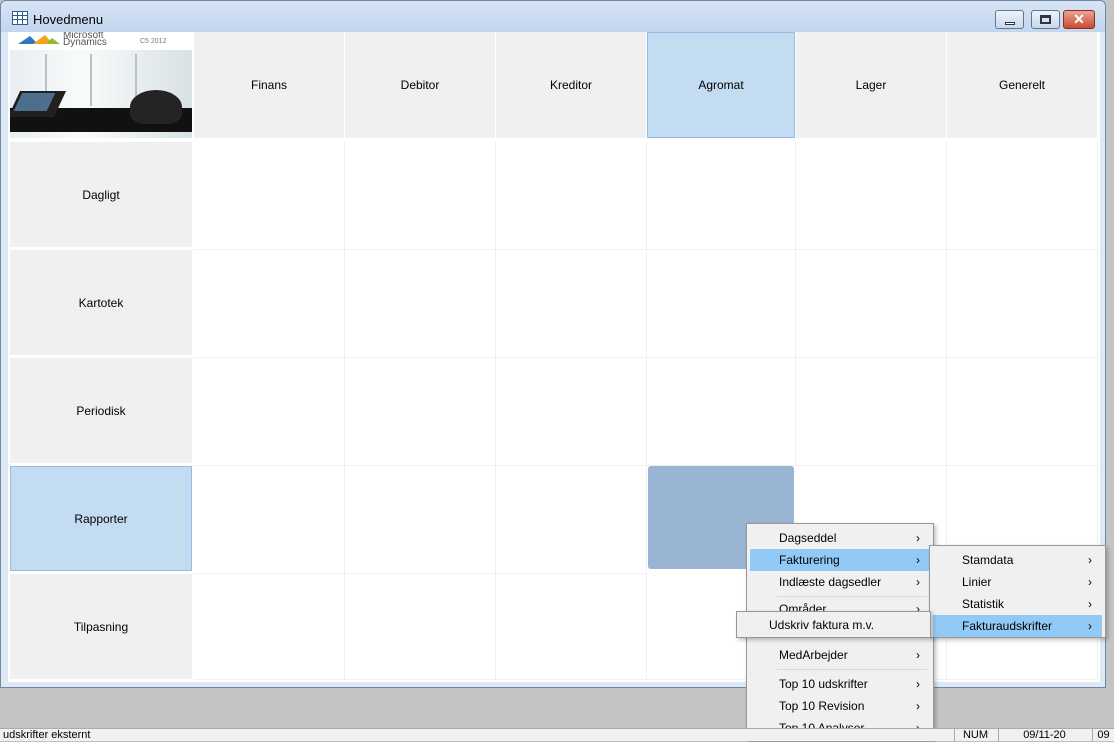 This screenshot has height=742, width=1114. What do you see at coordinates (1017, 560) in the screenshot?
I see `menu-item-stamdata: Stamdata ›` at bounding box center [1017, 560].